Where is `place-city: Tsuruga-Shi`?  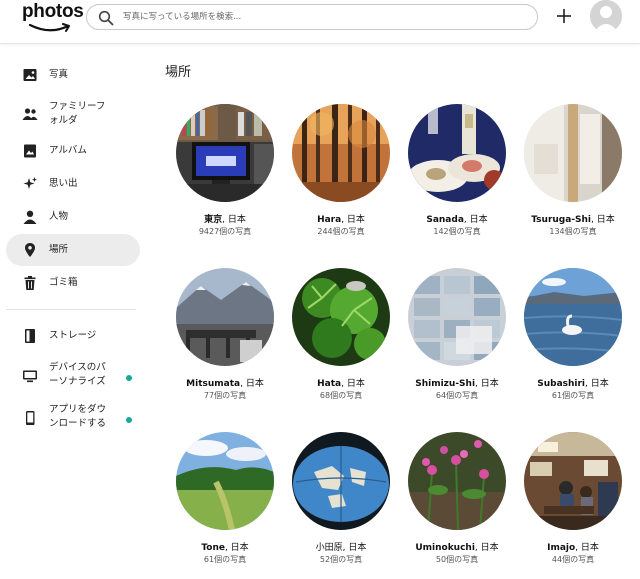
place-city: Tsuruga-Shi is located at coordinates (561, 220).